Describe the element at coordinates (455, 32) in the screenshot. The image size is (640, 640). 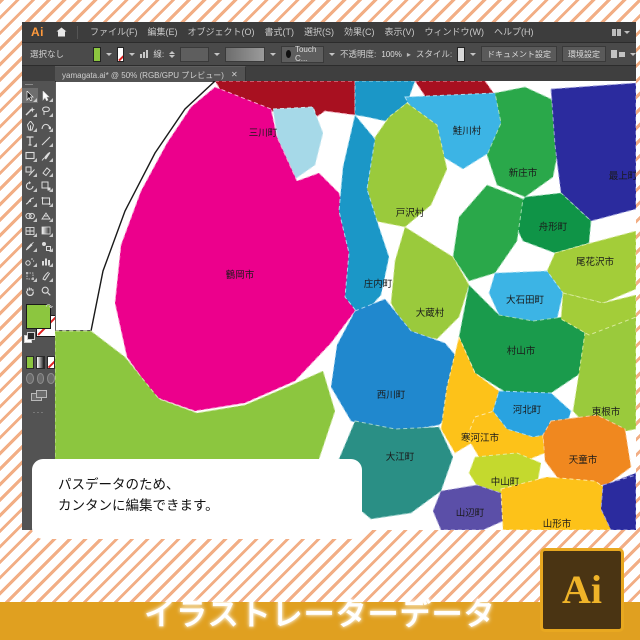
I see `menu-item-window: ウィンドウ(W)` at that location.